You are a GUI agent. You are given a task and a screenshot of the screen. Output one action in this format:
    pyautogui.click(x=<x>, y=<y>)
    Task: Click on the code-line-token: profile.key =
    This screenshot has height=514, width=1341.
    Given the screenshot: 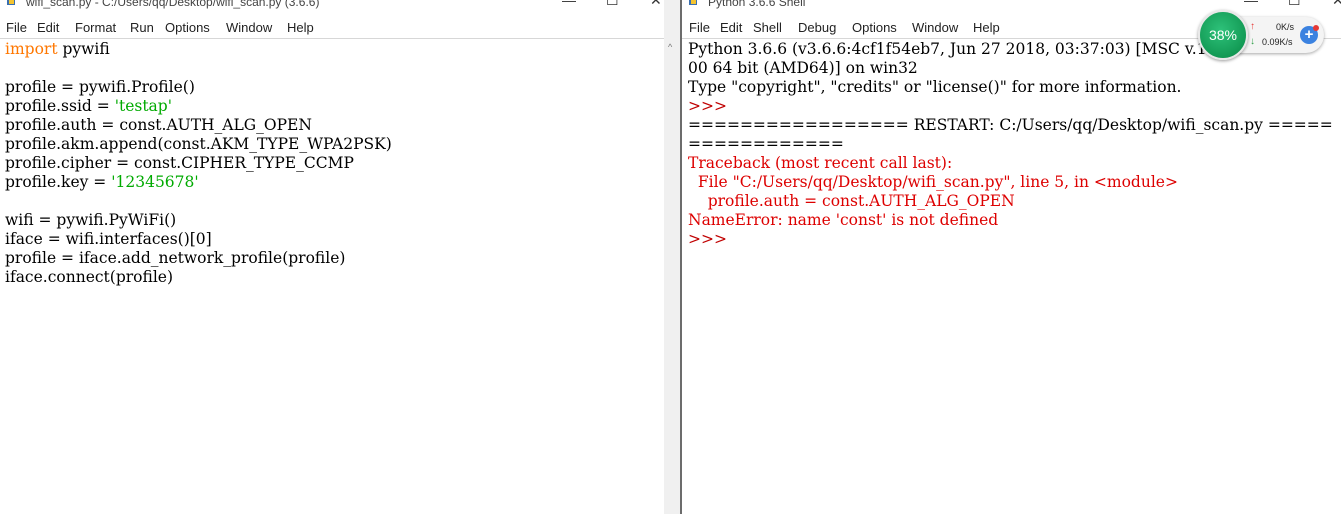 What is the action you would take?
    pyautogui.click(x=58, y=182)
    